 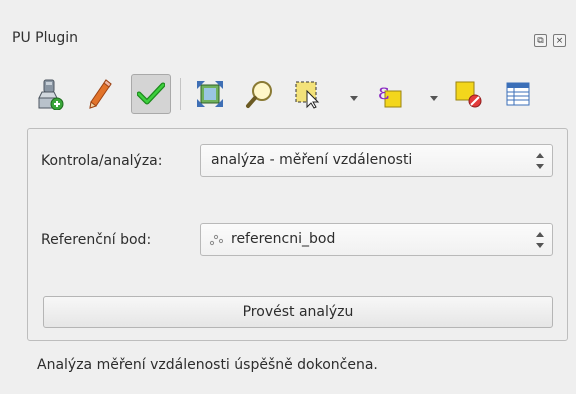 I want to click on check-icon, so click(x=151, y=93).